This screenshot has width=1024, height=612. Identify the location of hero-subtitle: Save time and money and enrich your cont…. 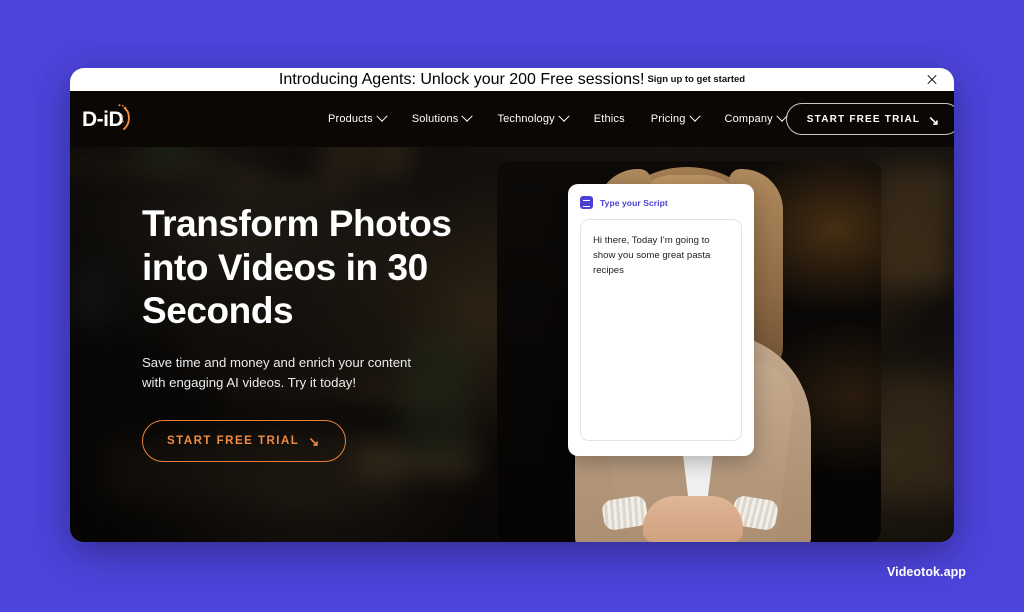
(277, 372).